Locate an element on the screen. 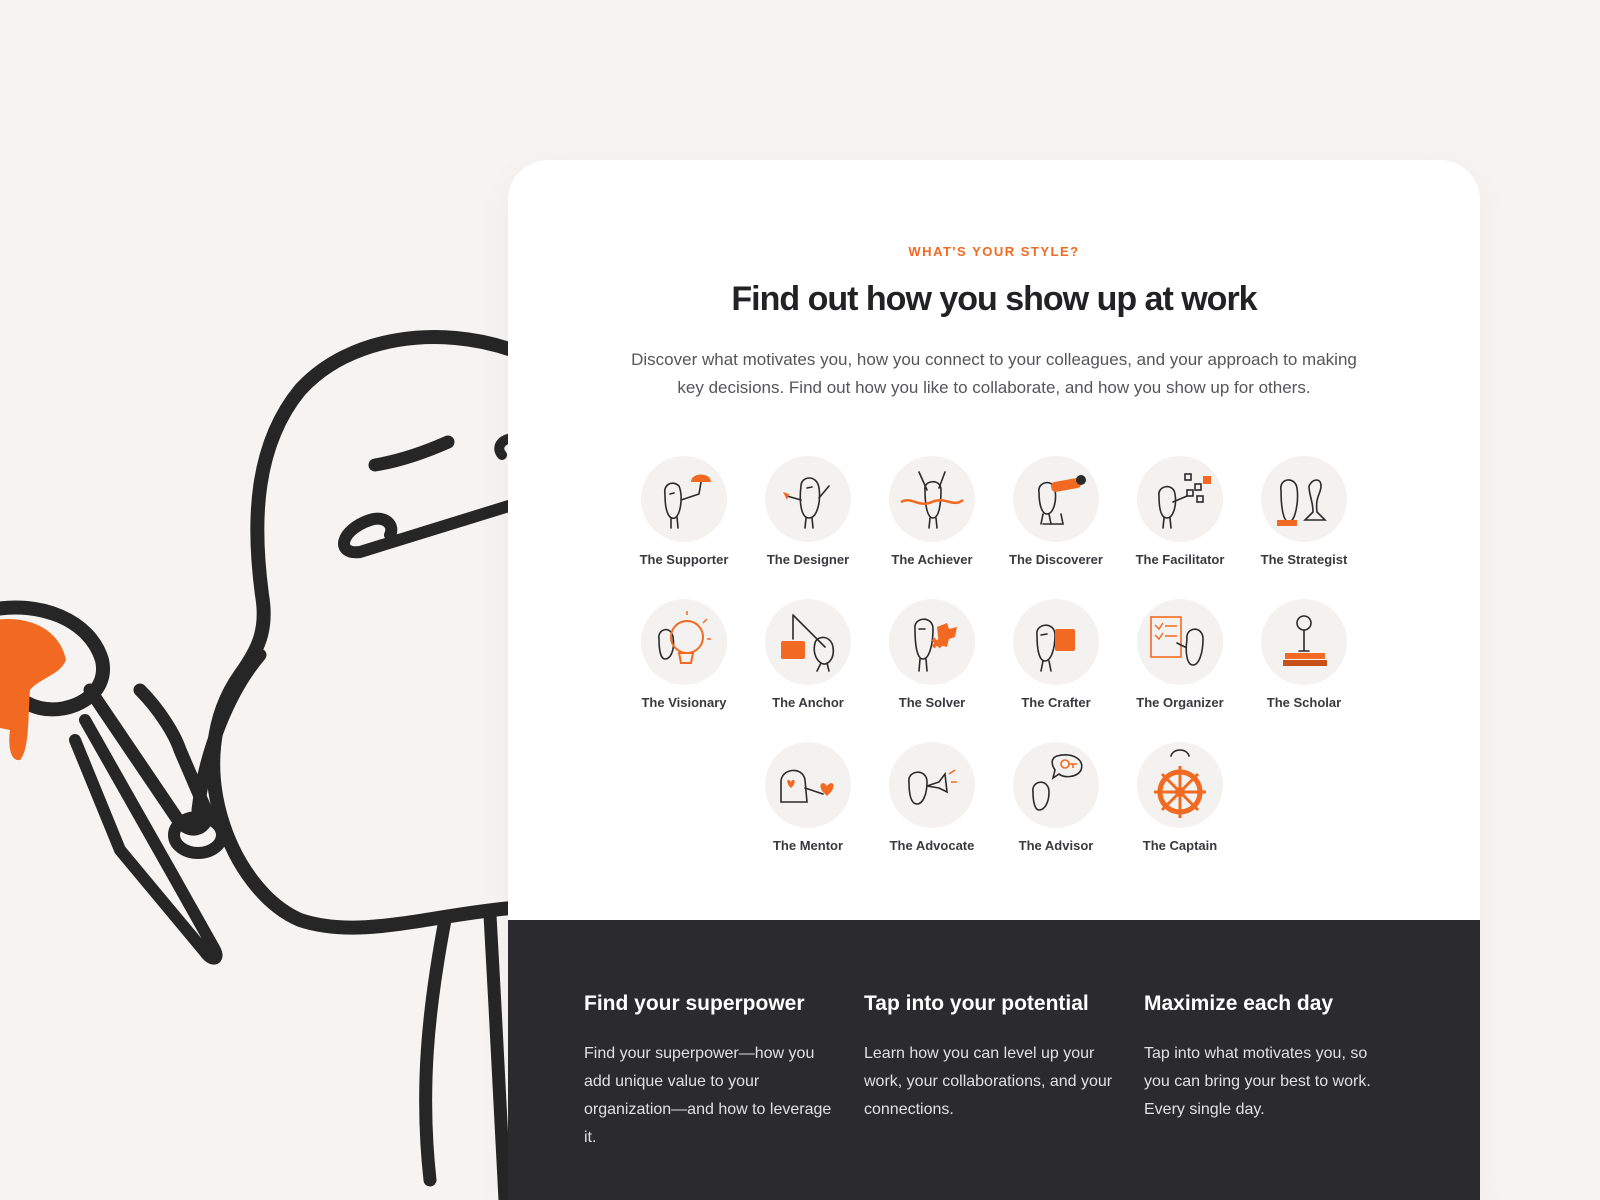 The image size is (1600, 1200). checklist-character-icon is located at coordinates (1180, 642).